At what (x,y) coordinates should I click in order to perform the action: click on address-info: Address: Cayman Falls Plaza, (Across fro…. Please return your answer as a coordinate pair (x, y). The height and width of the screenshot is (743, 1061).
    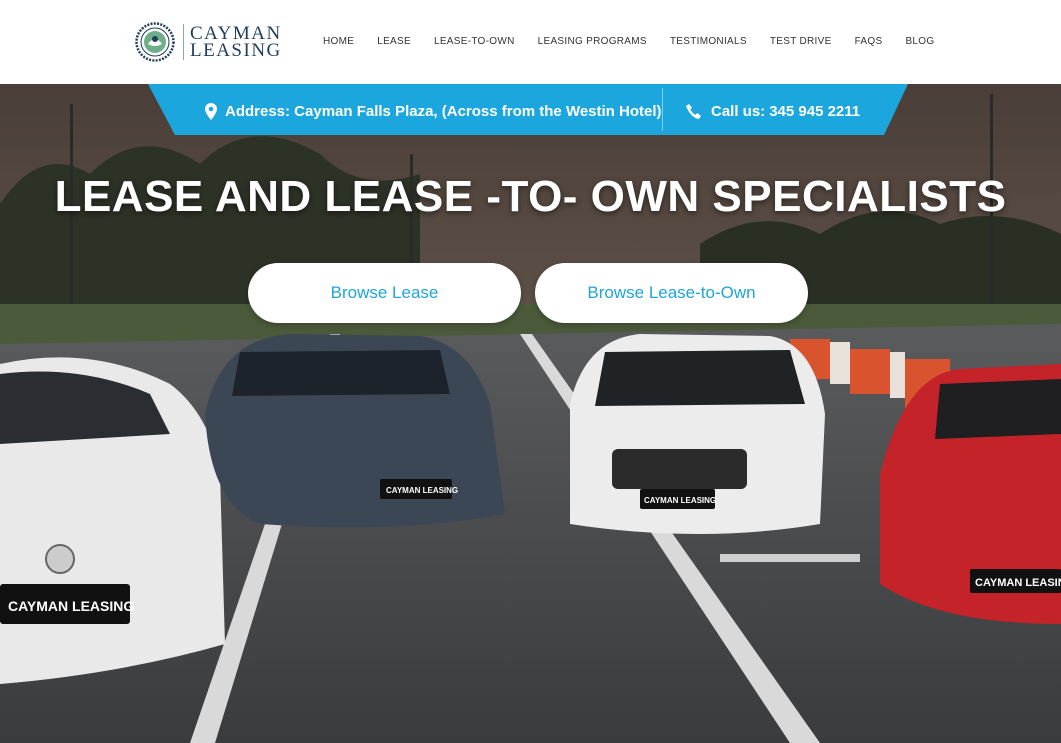
    Looking at the image, I should click on (433, 111).